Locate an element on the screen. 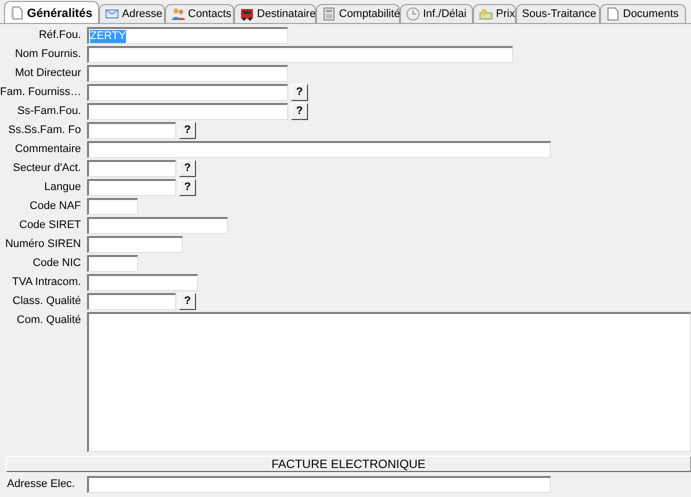  document-icon is located at coordinates (17, 13).